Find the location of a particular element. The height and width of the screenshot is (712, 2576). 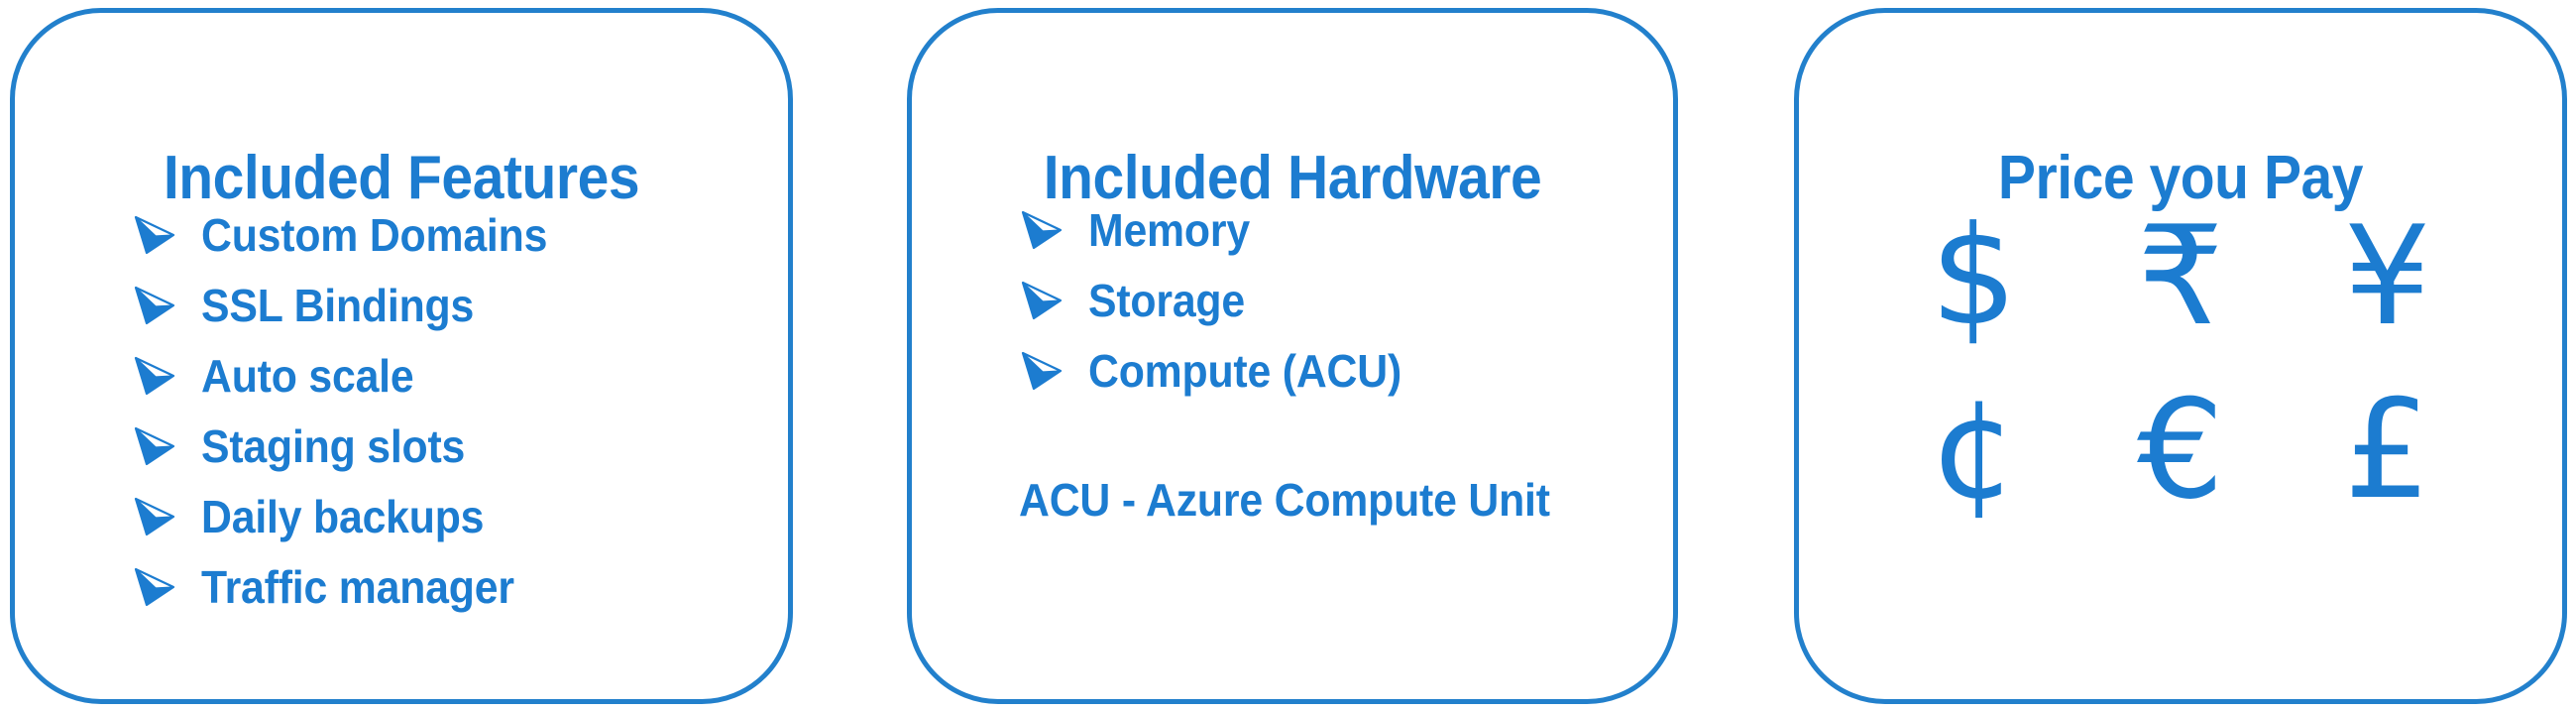

list-item-label: Traffic manager is located at coordinates (357, 586).